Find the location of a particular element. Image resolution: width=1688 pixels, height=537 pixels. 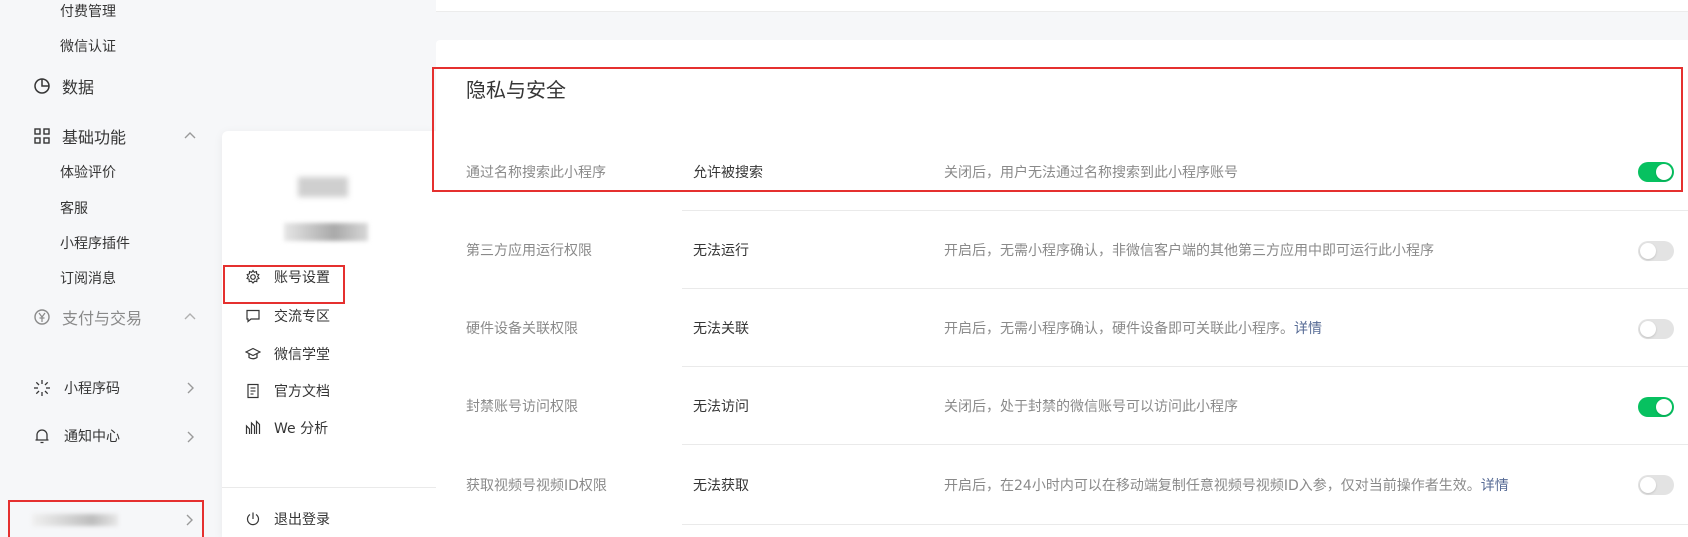

row-desc-hardware: 开启后，无需小程序确认，硬件设备即可关联此小程序。详情 is located at coordinates (1133, 328).